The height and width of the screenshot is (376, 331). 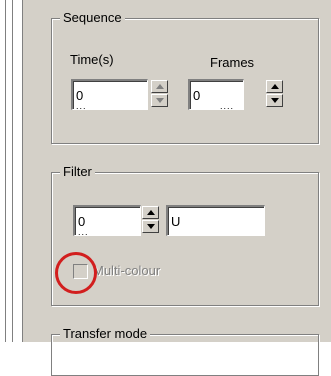 What do you see at coordinates (232, 62) in the screenshot?
I see `frames-label: Frames` at bounding box center [232, 62].